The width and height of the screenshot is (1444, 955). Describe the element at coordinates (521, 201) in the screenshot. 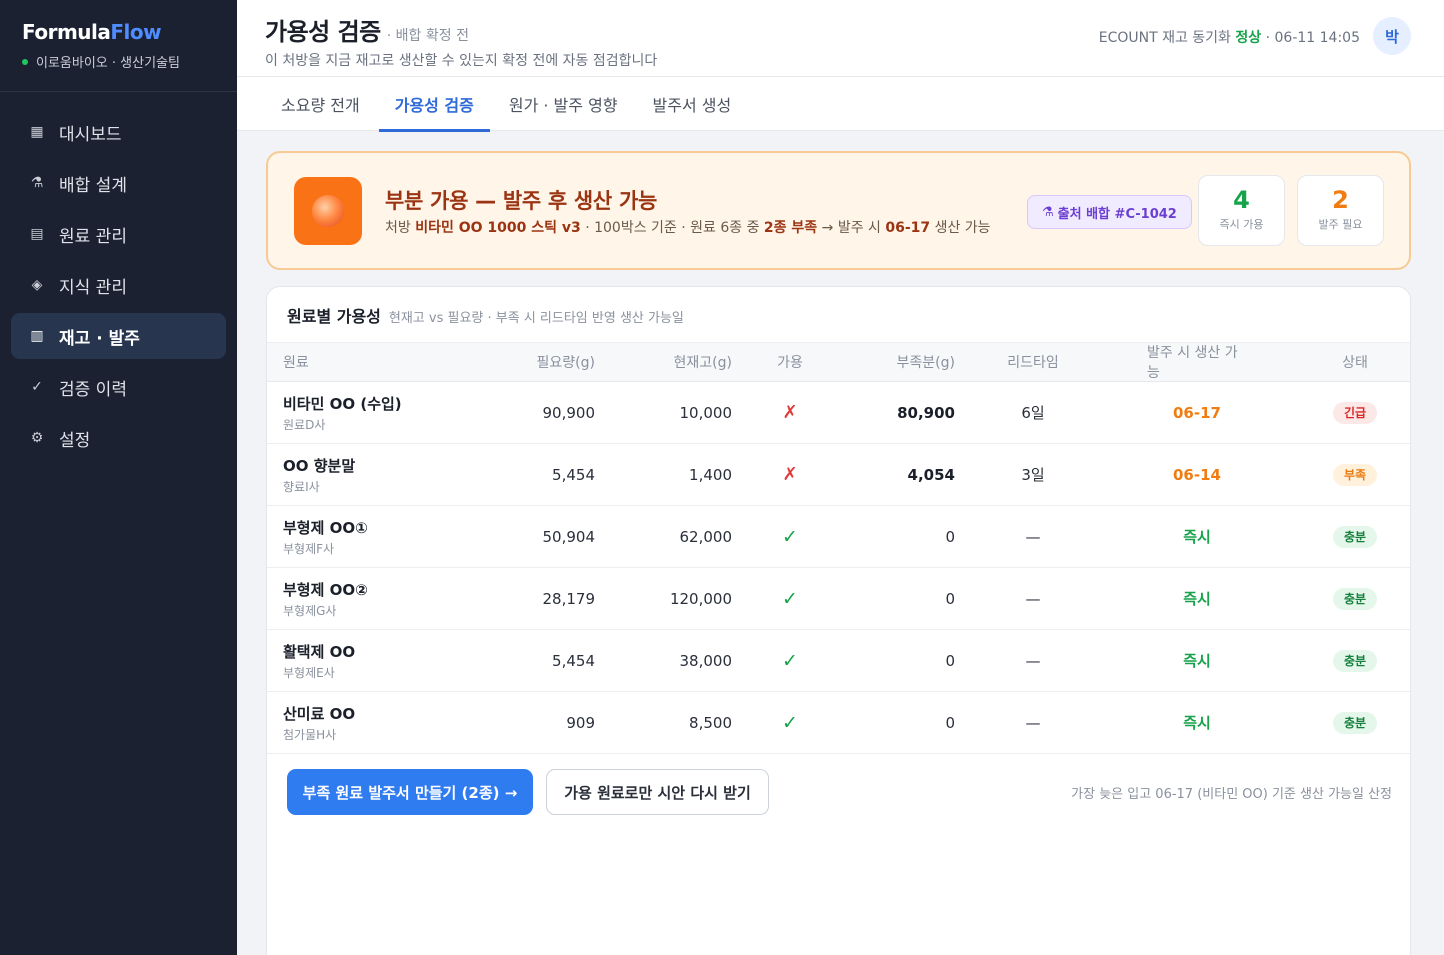

I see `banner-title: 부분 가용 — 발주 후 생산 가능` at that location.